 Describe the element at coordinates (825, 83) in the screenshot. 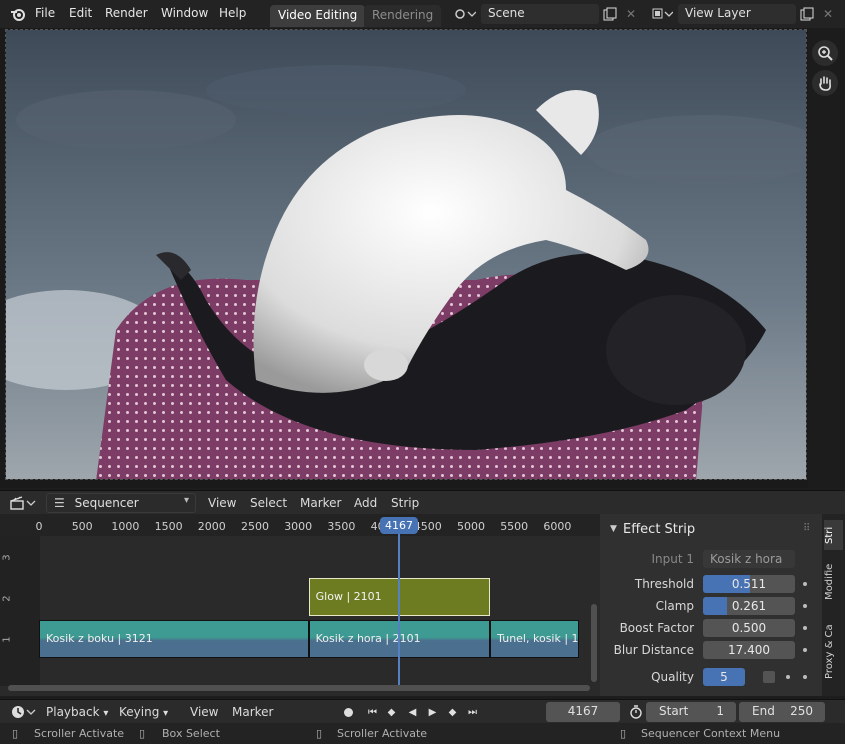

I see `pan-hand-icon` at that location.